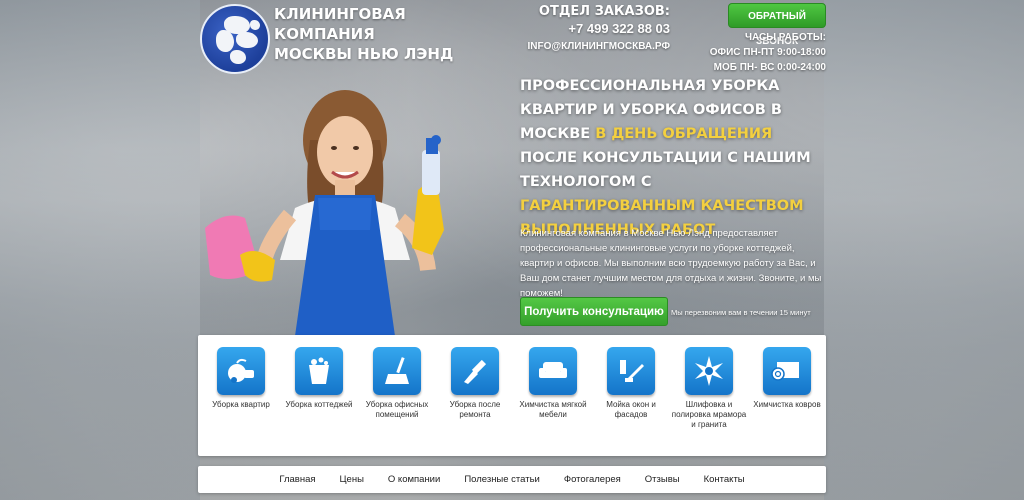  Describe the element at coordinates (414, 479) in the screenshot. I see `nav-about: О компании` at that location.